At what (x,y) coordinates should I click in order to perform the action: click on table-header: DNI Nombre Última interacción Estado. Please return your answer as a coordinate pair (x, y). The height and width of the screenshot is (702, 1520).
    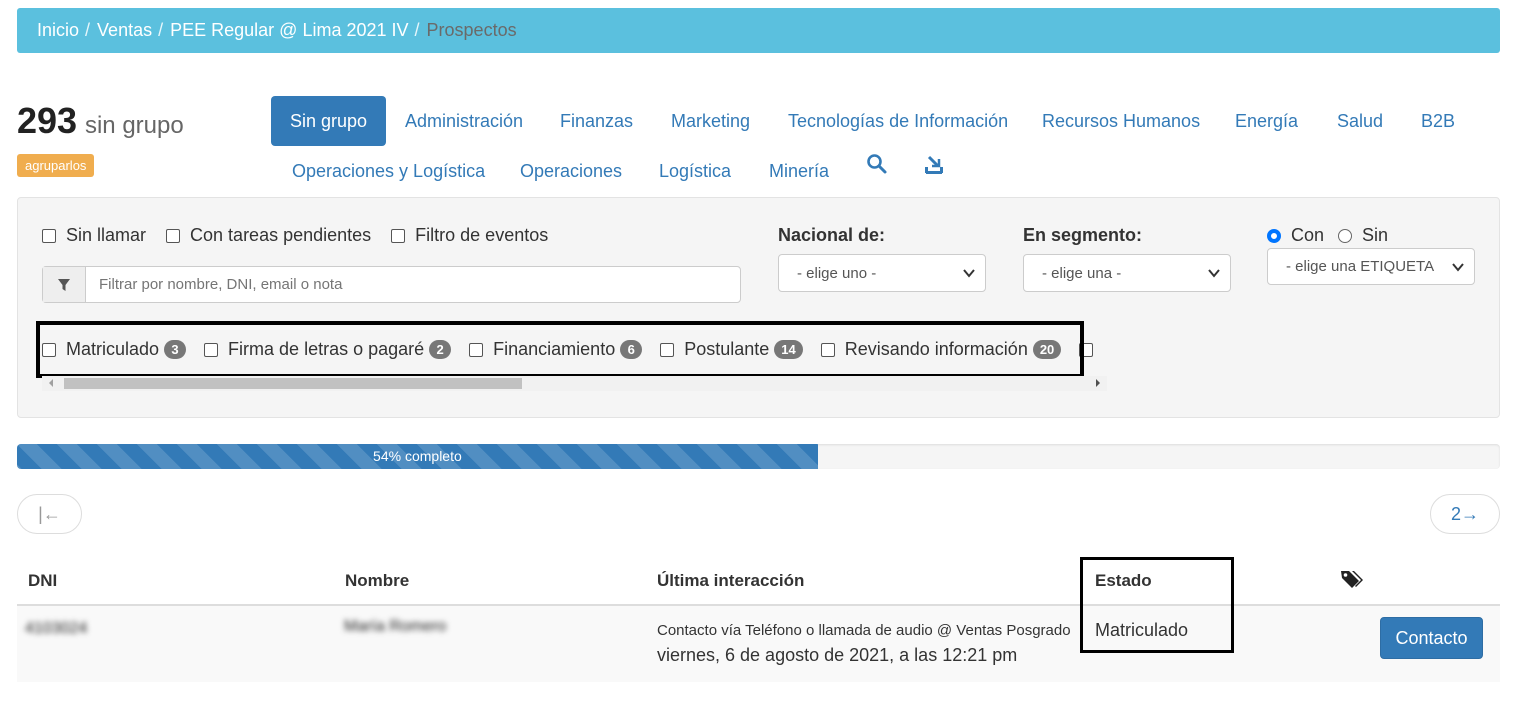
    Looking at the image, I should click on (758, 581).